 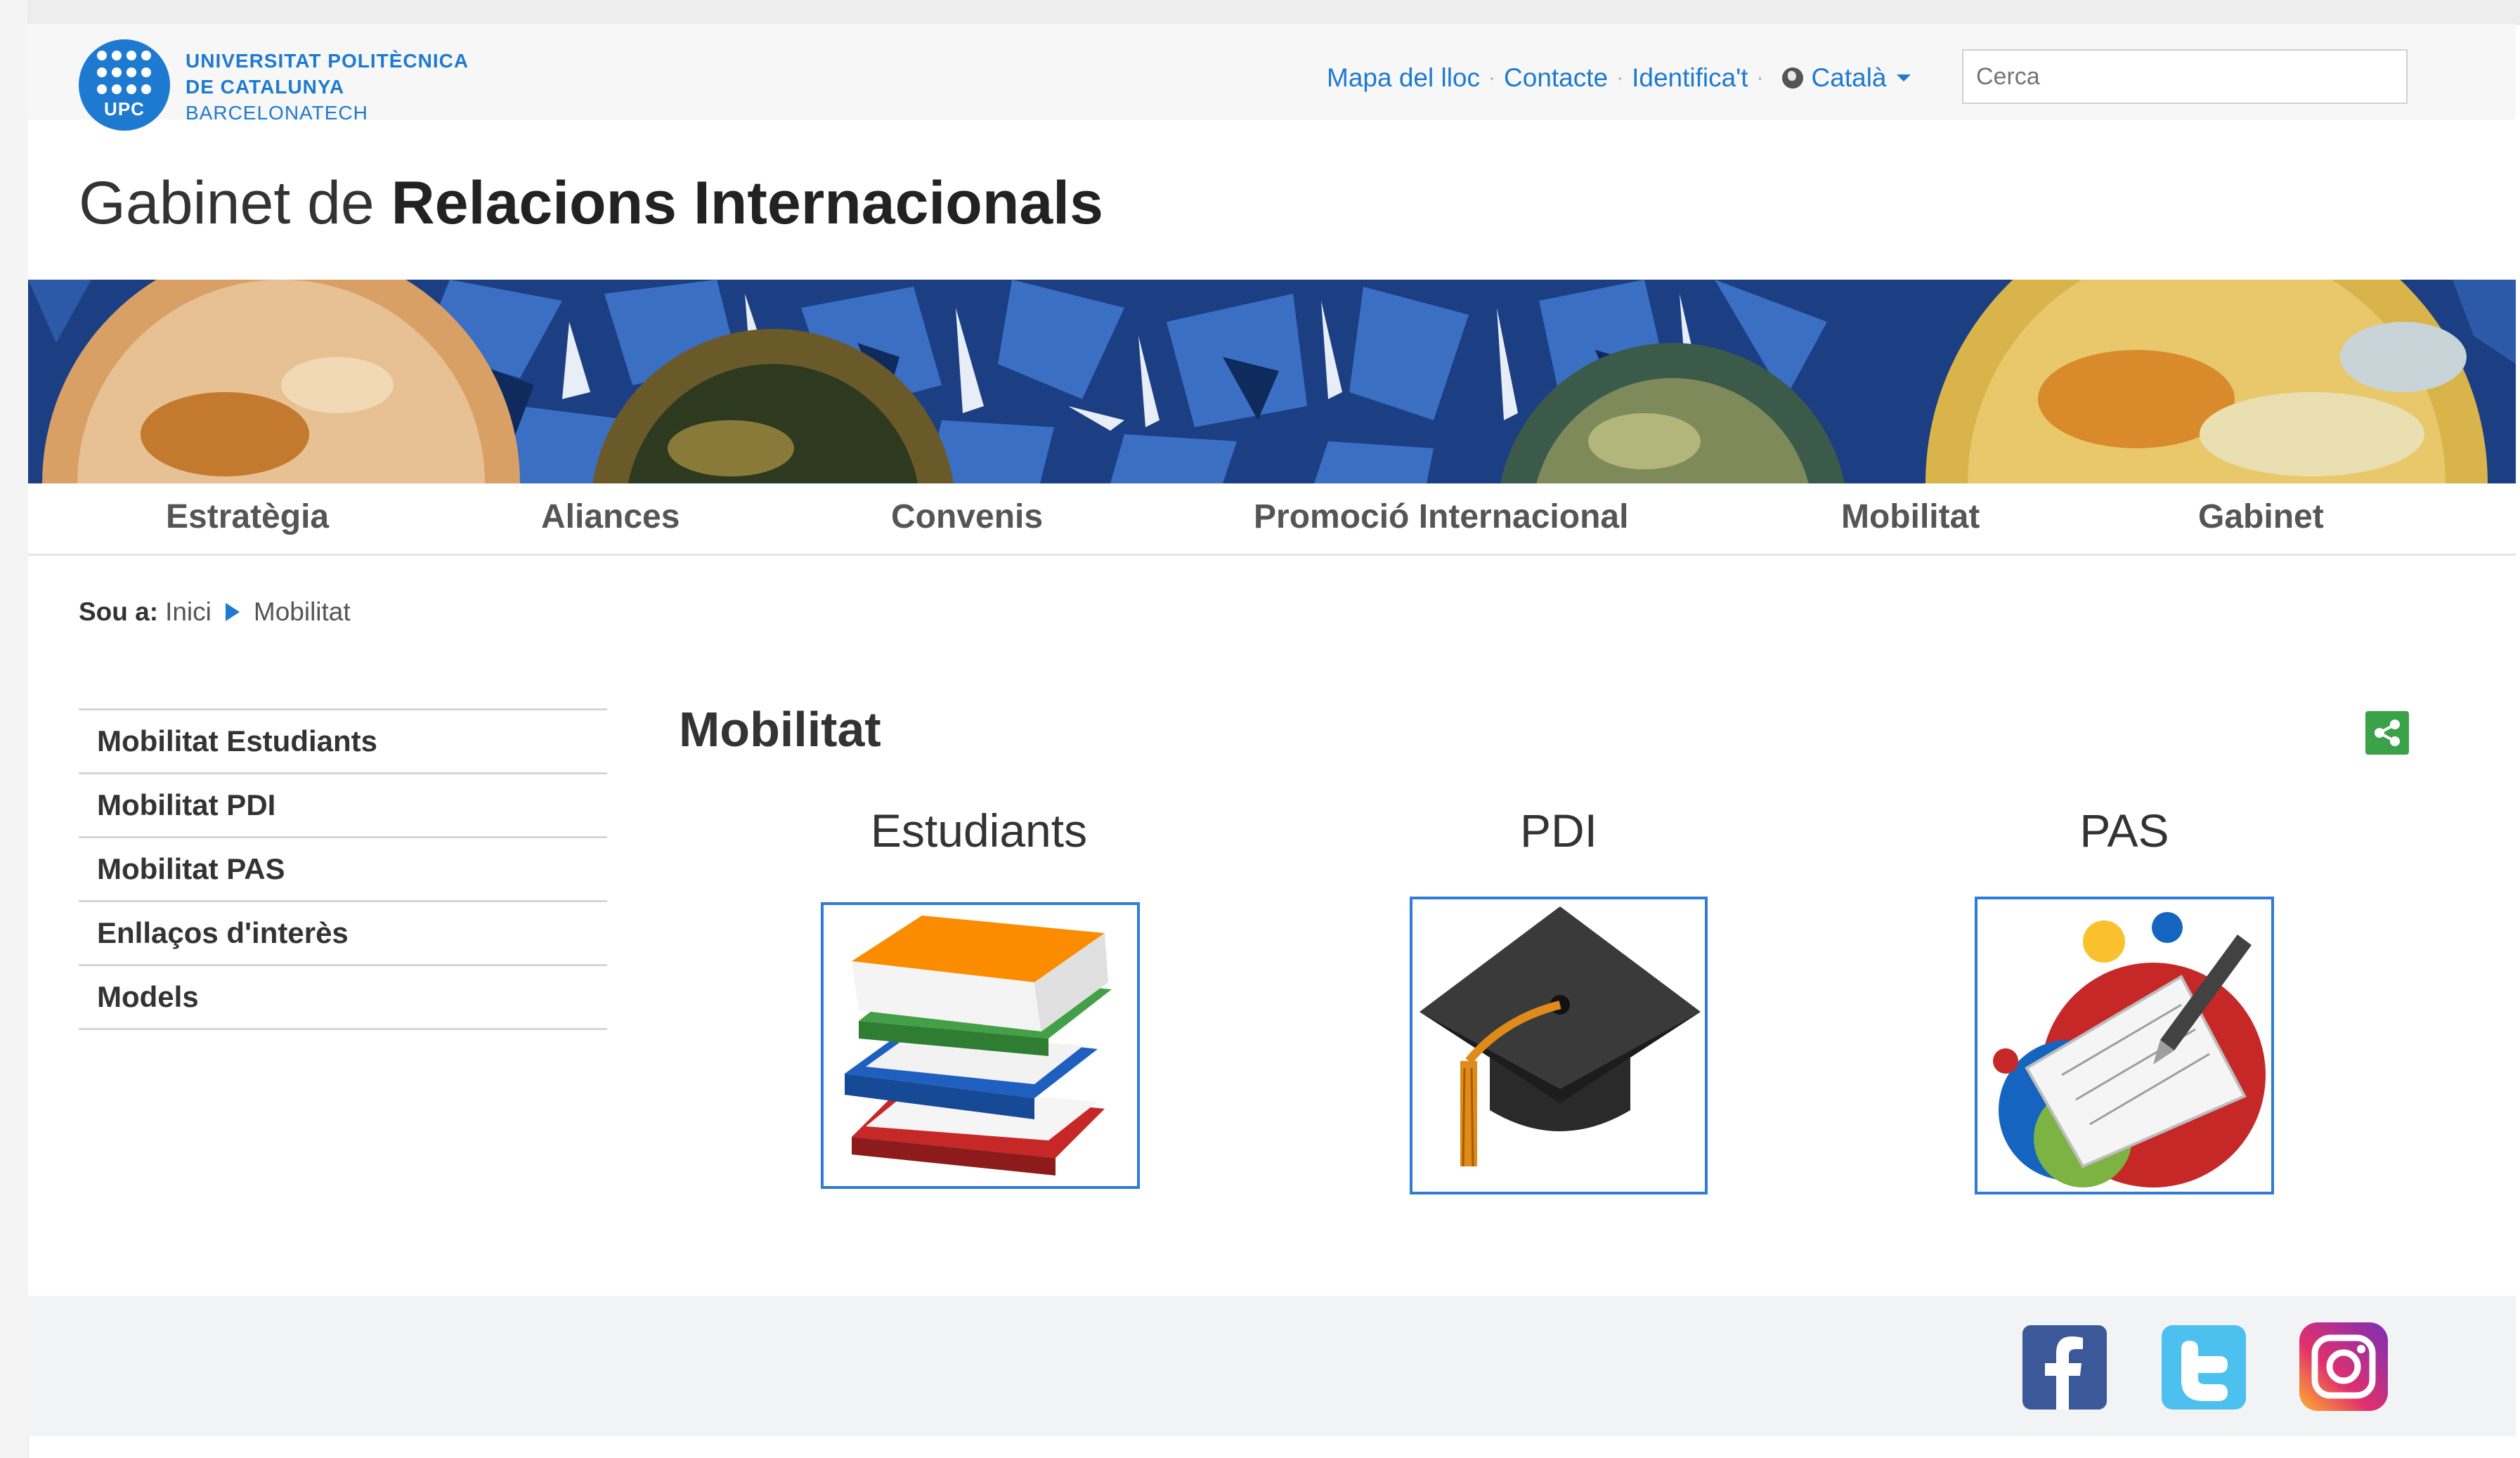 What do you see at coordinates (302, 611) in the screenshot?
I see `breadcrumb-current: Mobilitat` at bounding box center [302, 611].